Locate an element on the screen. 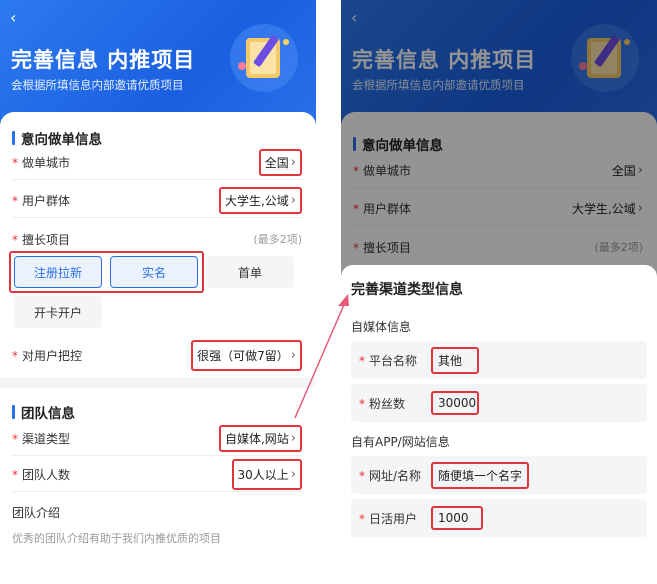 This screenshot has height=584, width=657. site-label: * 网址/名称 is located at coordinates (390, 475).